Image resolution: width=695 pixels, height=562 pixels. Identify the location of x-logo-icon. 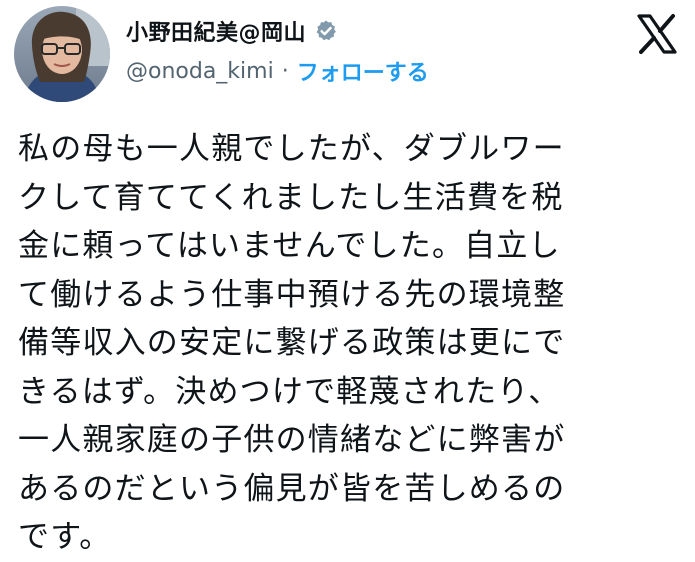
(657, 34).